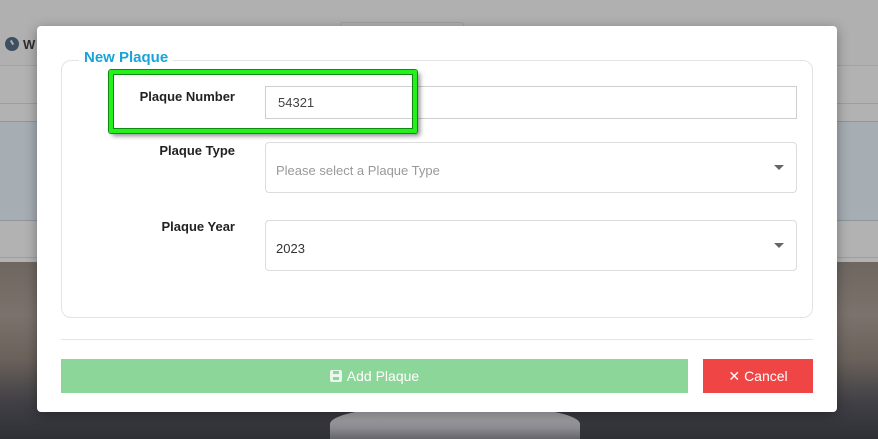  What do you see at coordinates (12, 44) in the screenshot?
I see `clock-icon` at bounding box center [12, 44].